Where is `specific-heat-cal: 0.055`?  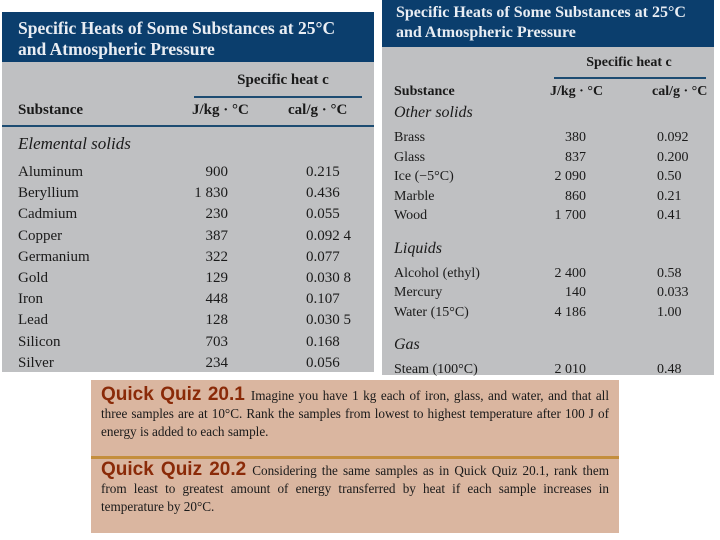 specific-heat-cal: 0.055 is located at coordinates (323, 214).